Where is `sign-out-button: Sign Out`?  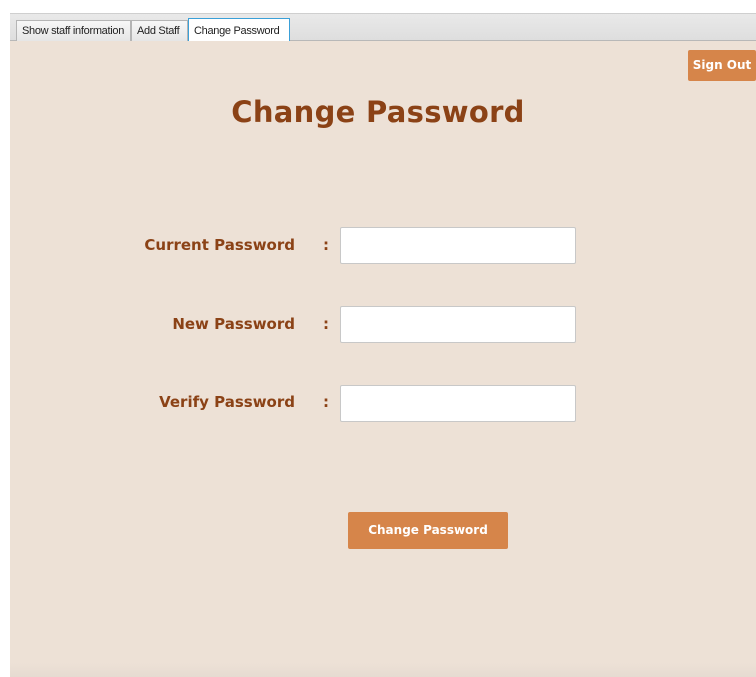
sign-out-button: Sign Out is located at coordinates (722, 65).